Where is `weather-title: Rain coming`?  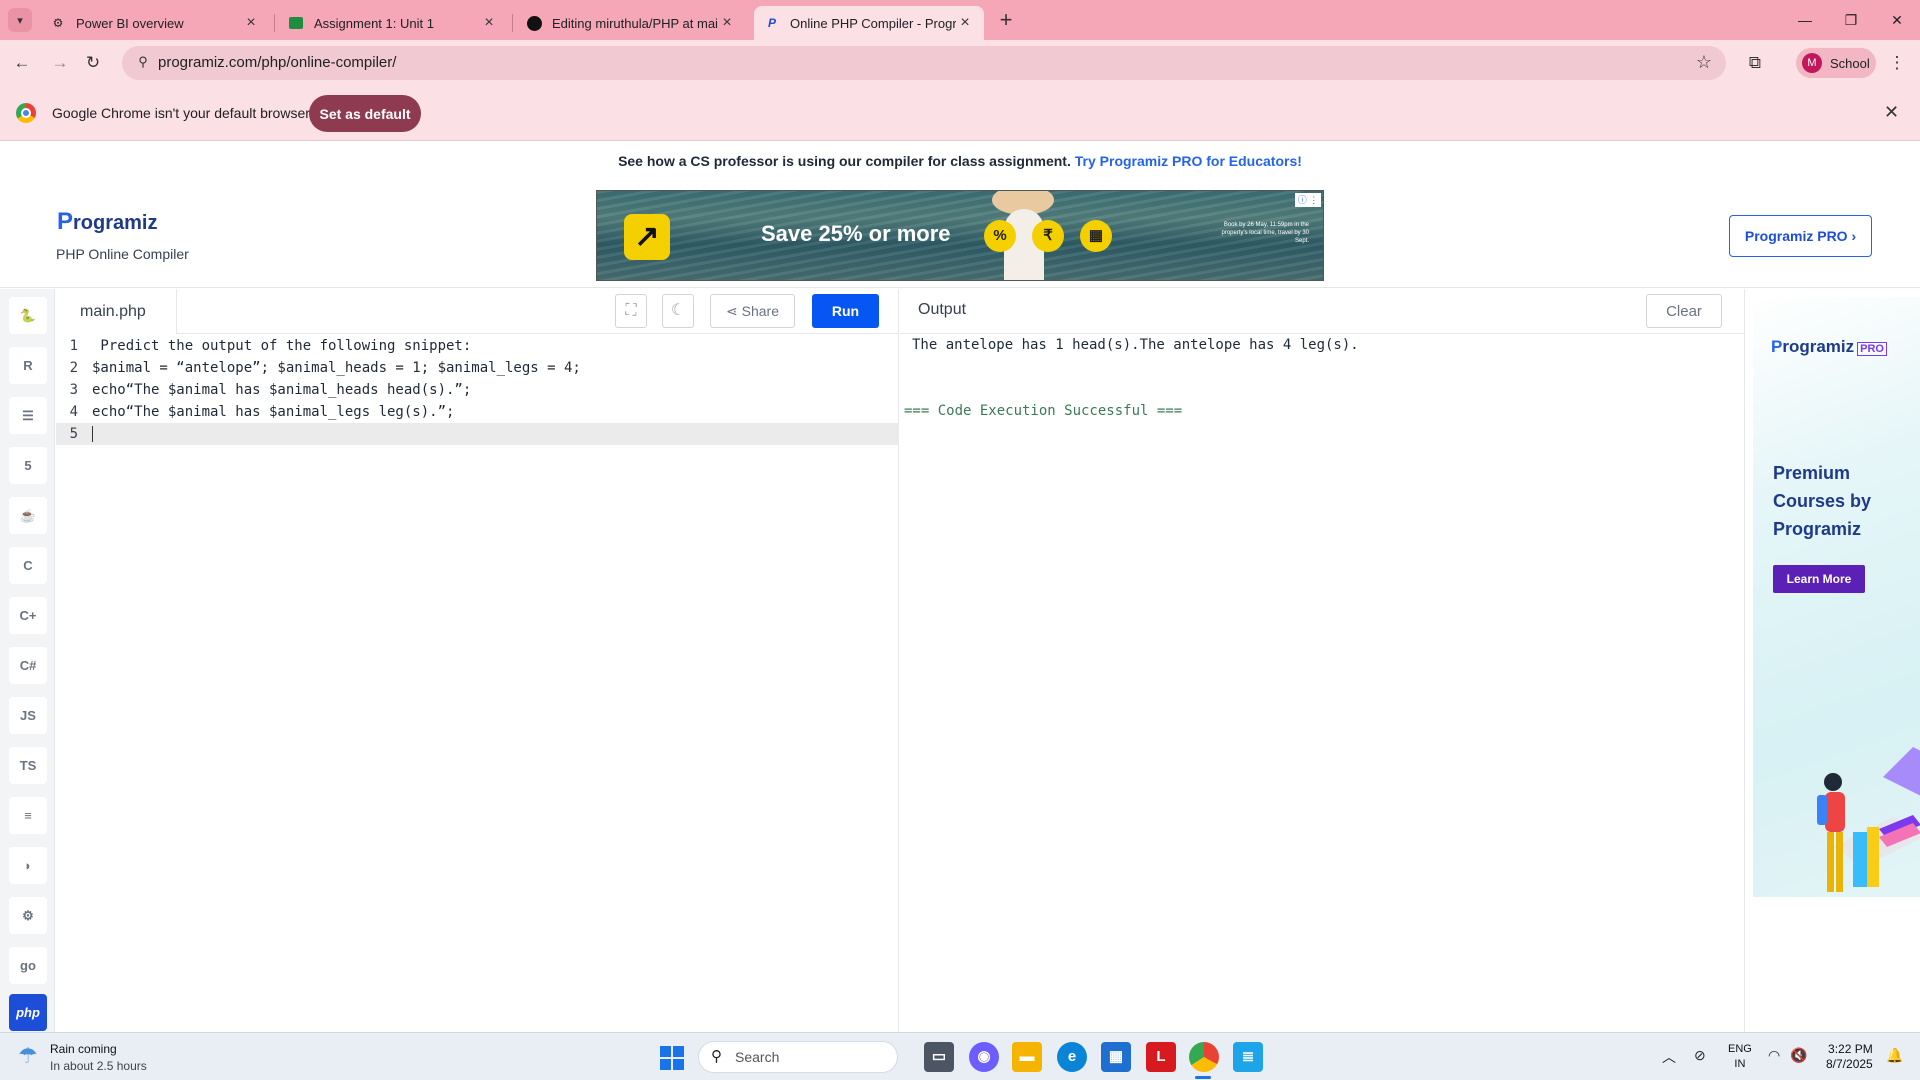
weather-title: Rain coming is located at coordinates (83, 1049).